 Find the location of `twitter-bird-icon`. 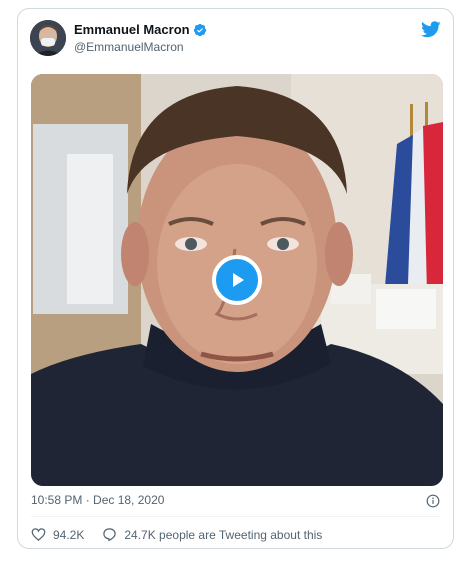

twitter-bird-icon is located at coordinates (431, 29).